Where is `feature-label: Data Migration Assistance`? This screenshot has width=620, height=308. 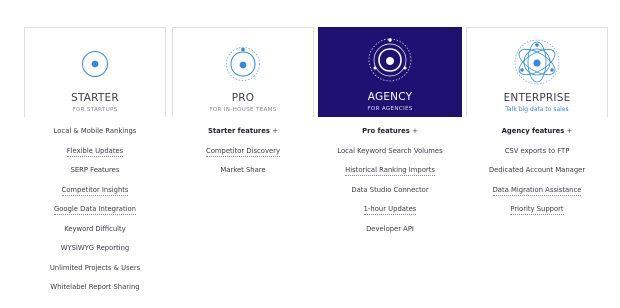
feature-label: Data Migration Assistance is located at coordinates (537, 190).